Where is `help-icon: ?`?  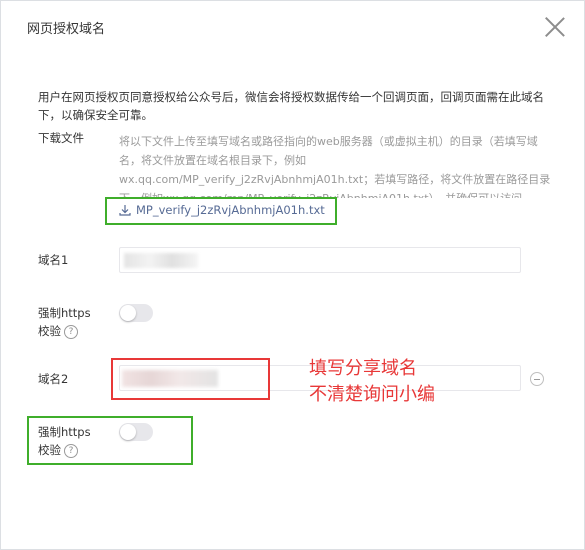
help-icon: ? is located at coordinates (71, 331).